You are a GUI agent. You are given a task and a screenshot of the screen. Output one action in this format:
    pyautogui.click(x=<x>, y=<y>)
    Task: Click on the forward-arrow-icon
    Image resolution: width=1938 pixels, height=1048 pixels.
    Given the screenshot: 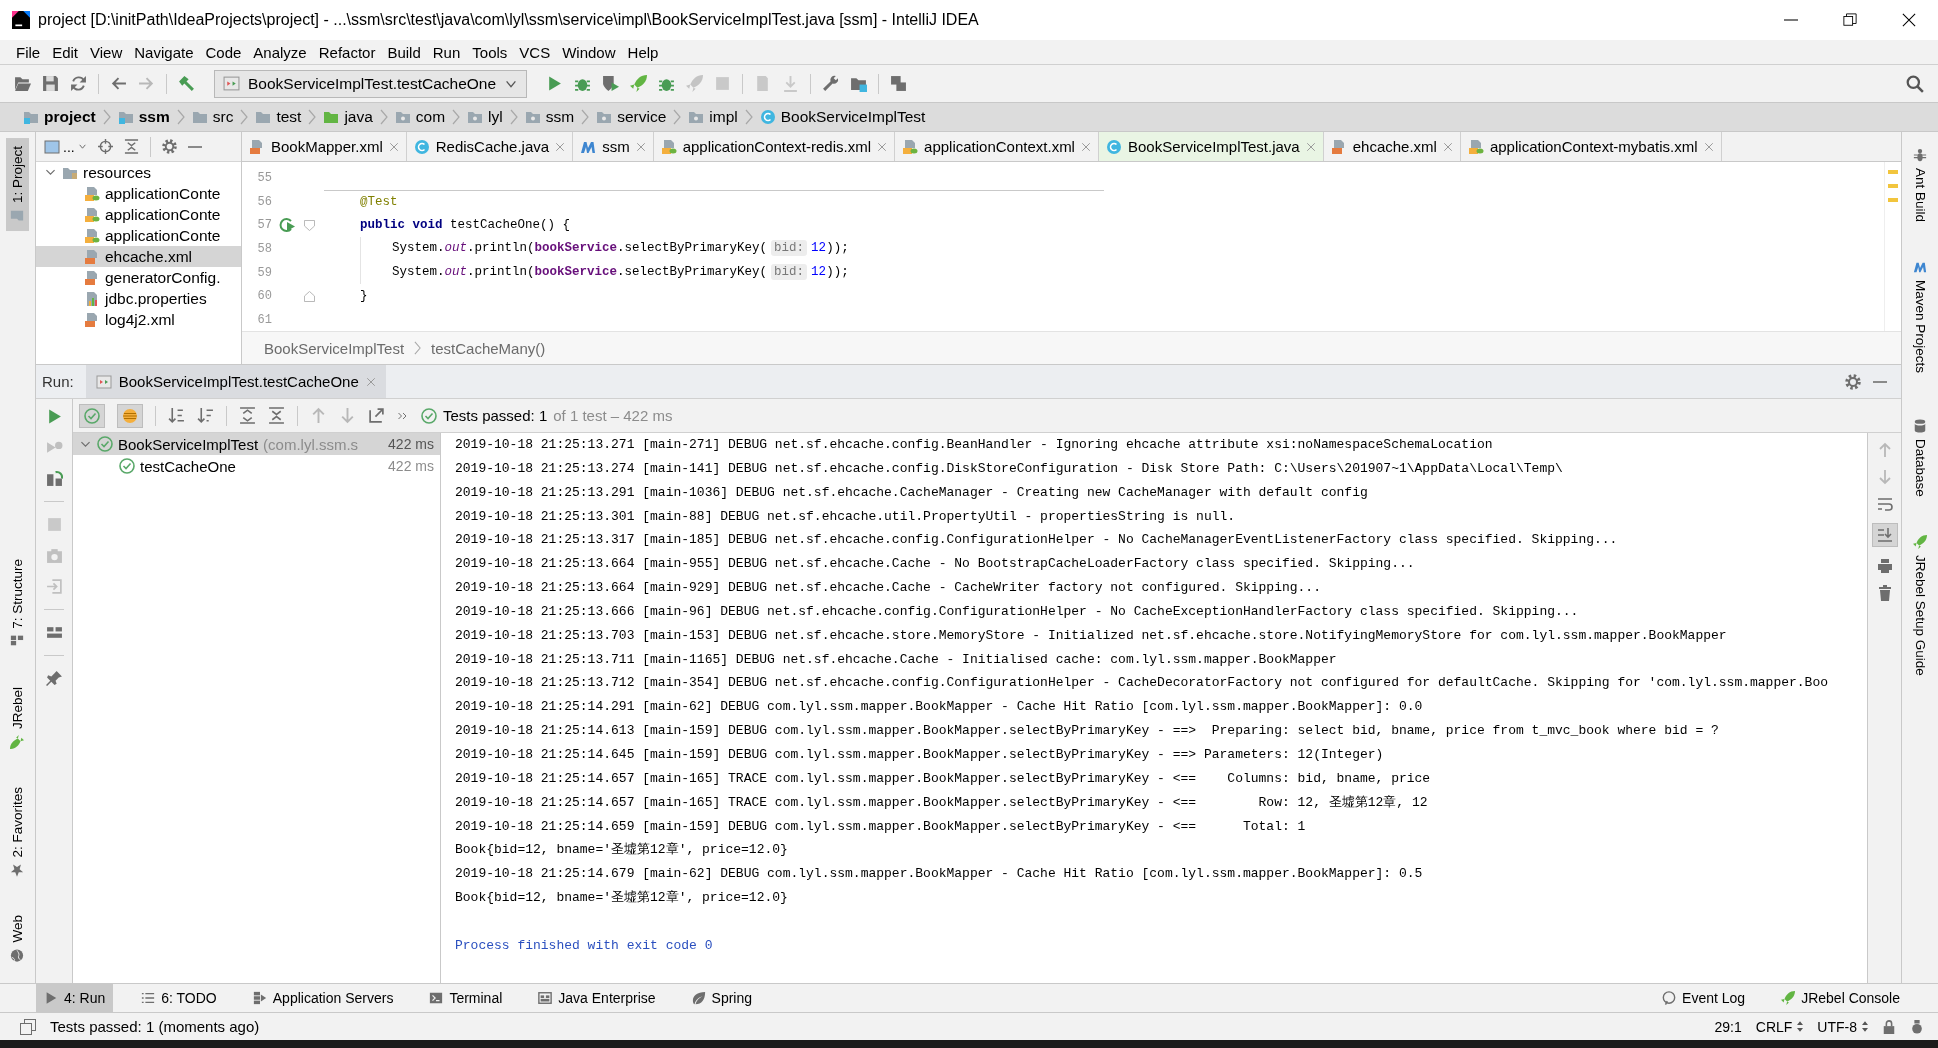 What is the action you would take?
    pyautogui.click(x=146, y=83)
    